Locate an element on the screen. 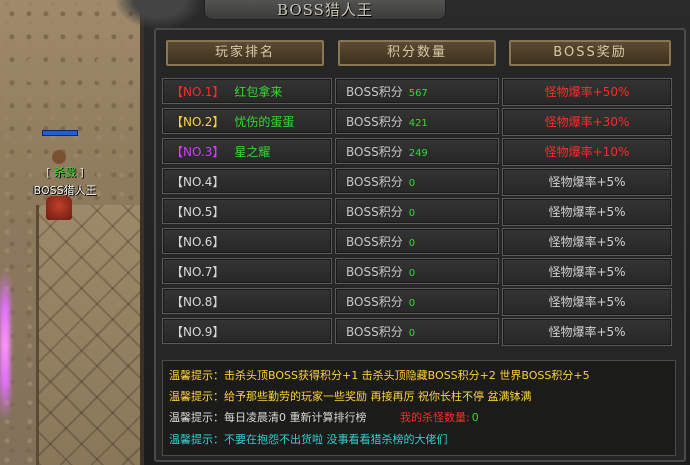  reward-cell: 怪物爆率+10% is located at coordinates (587, 152).